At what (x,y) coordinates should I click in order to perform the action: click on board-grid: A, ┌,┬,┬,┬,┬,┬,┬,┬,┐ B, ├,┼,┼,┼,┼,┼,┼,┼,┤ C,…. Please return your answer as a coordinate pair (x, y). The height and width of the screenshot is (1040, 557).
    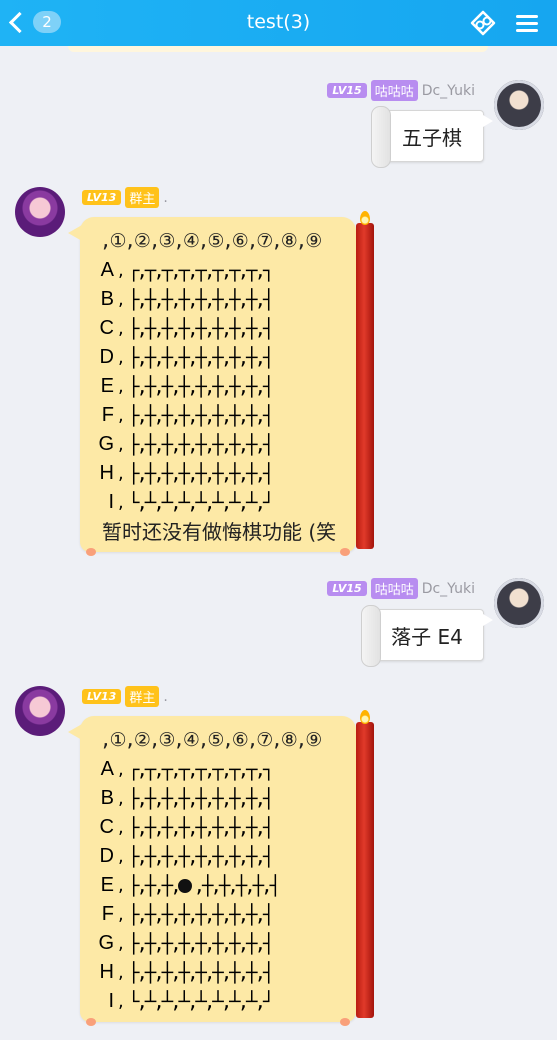
    Looking at the image, I should click on (222, 386).